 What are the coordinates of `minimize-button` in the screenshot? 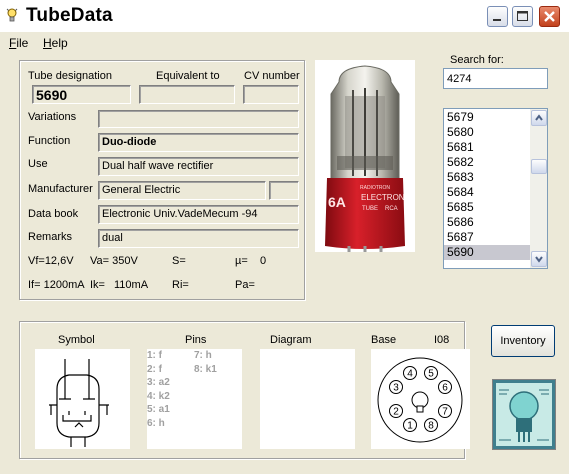 It's located at (497, 16).